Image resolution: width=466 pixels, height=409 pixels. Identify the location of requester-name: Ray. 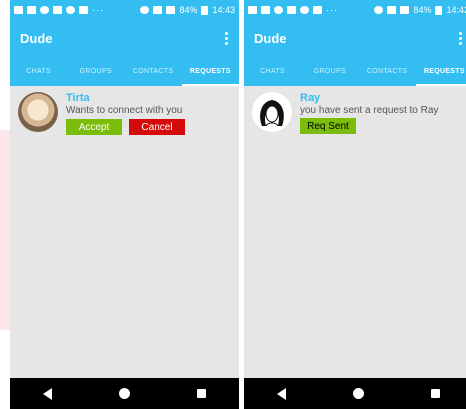
(310, 98).